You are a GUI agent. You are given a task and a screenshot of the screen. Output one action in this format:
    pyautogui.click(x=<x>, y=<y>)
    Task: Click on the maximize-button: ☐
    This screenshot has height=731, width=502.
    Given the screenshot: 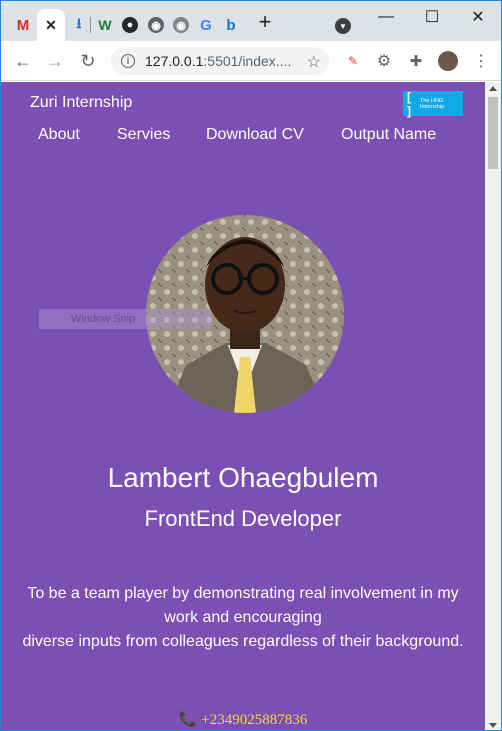 What is the action you would take?
    pyautogui.click(x=432, y=17)
    